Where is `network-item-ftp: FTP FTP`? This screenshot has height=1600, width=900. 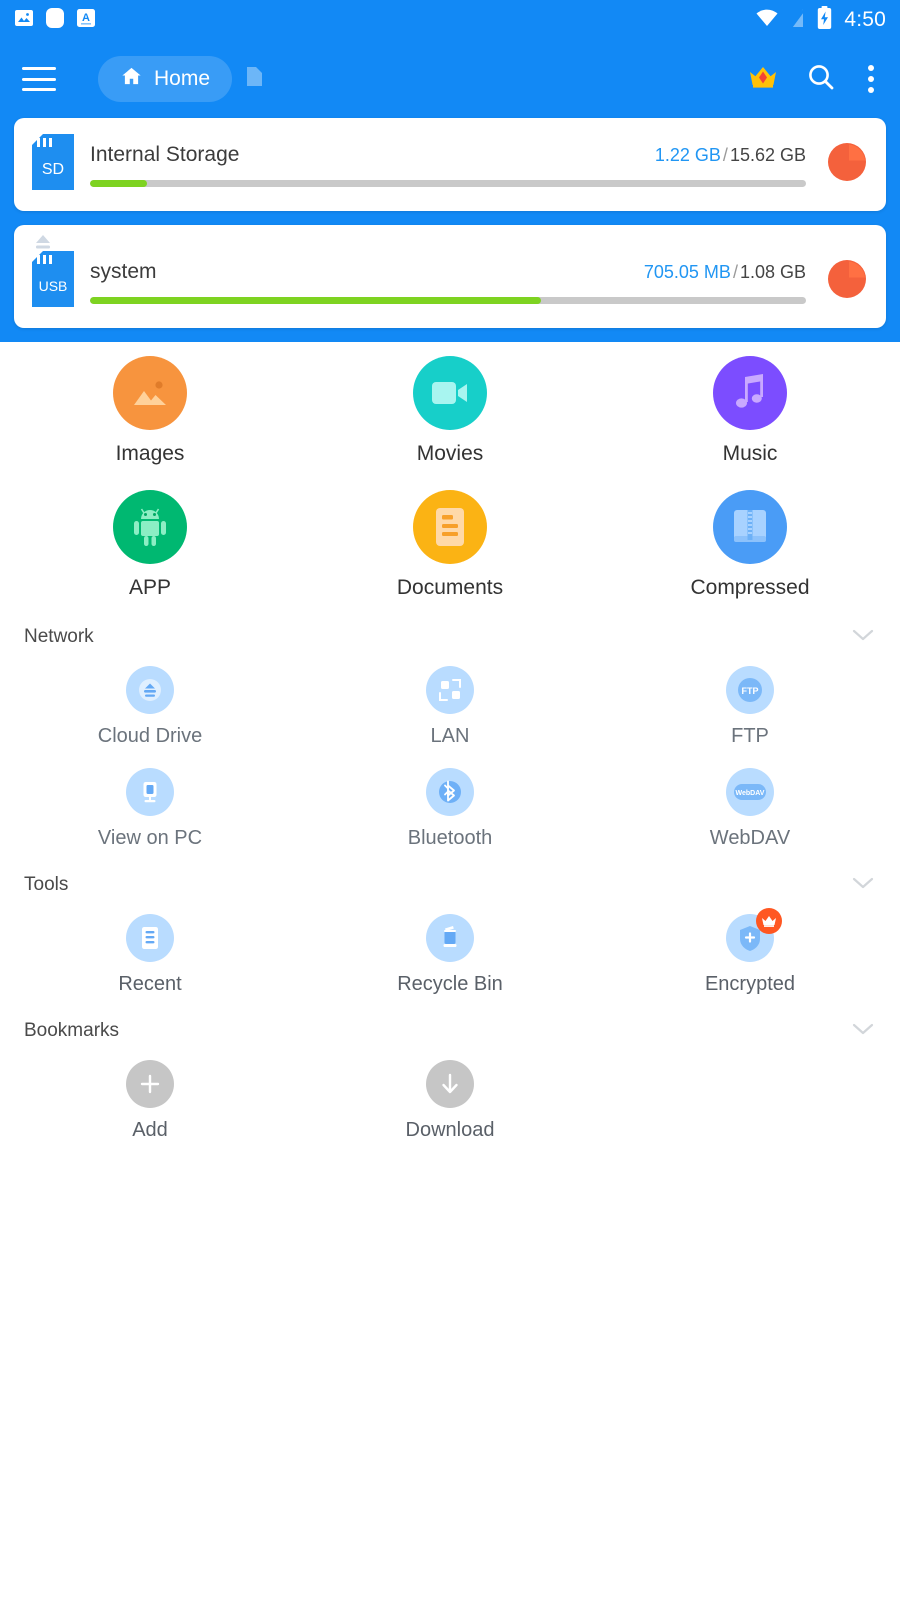 network-item-ftp: FTP FTP is located at coordinates (750, 705).